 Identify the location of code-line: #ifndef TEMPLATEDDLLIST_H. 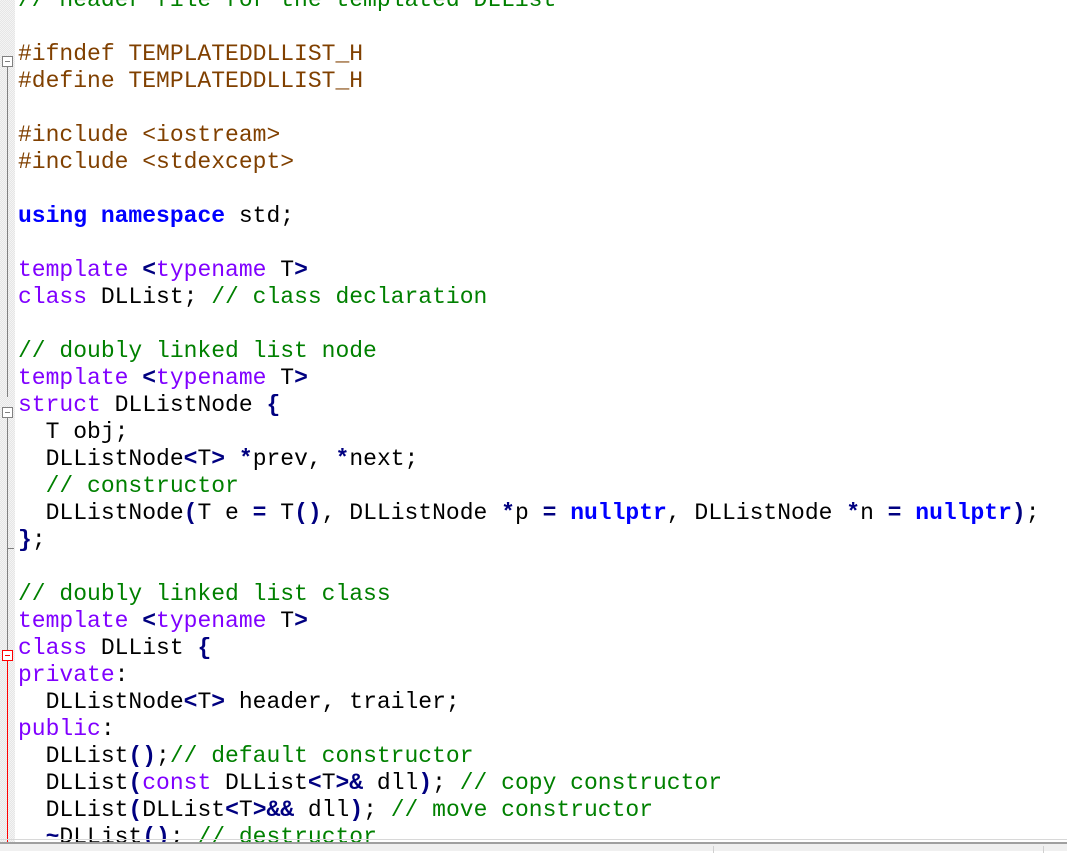
(542, 54).